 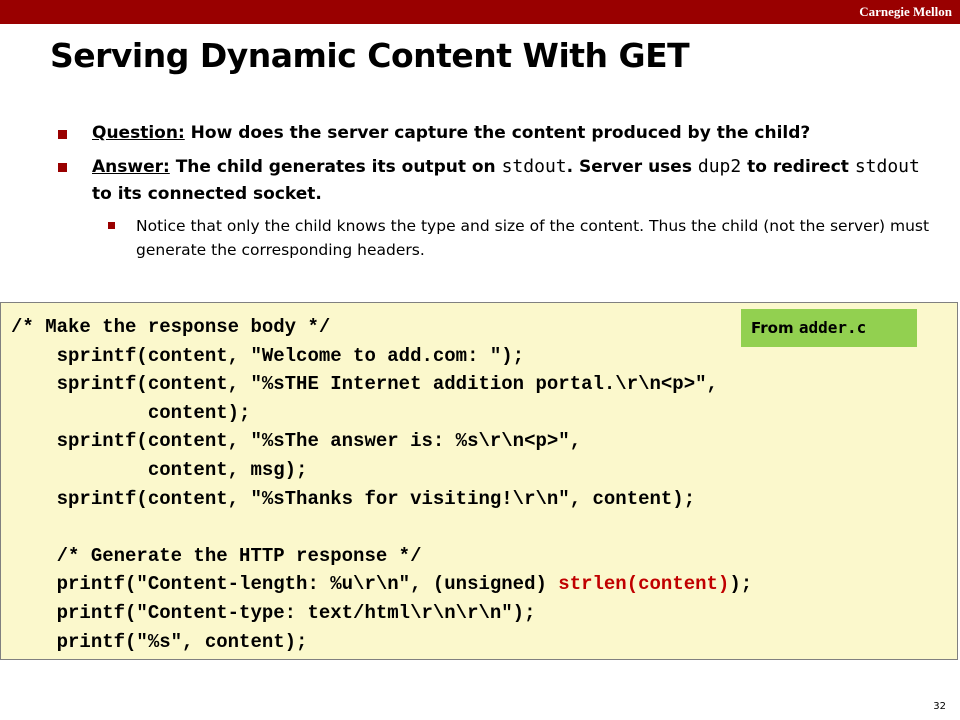 I want to click on brand-label: Carnegie Mellon, so click(x=905, y=11).